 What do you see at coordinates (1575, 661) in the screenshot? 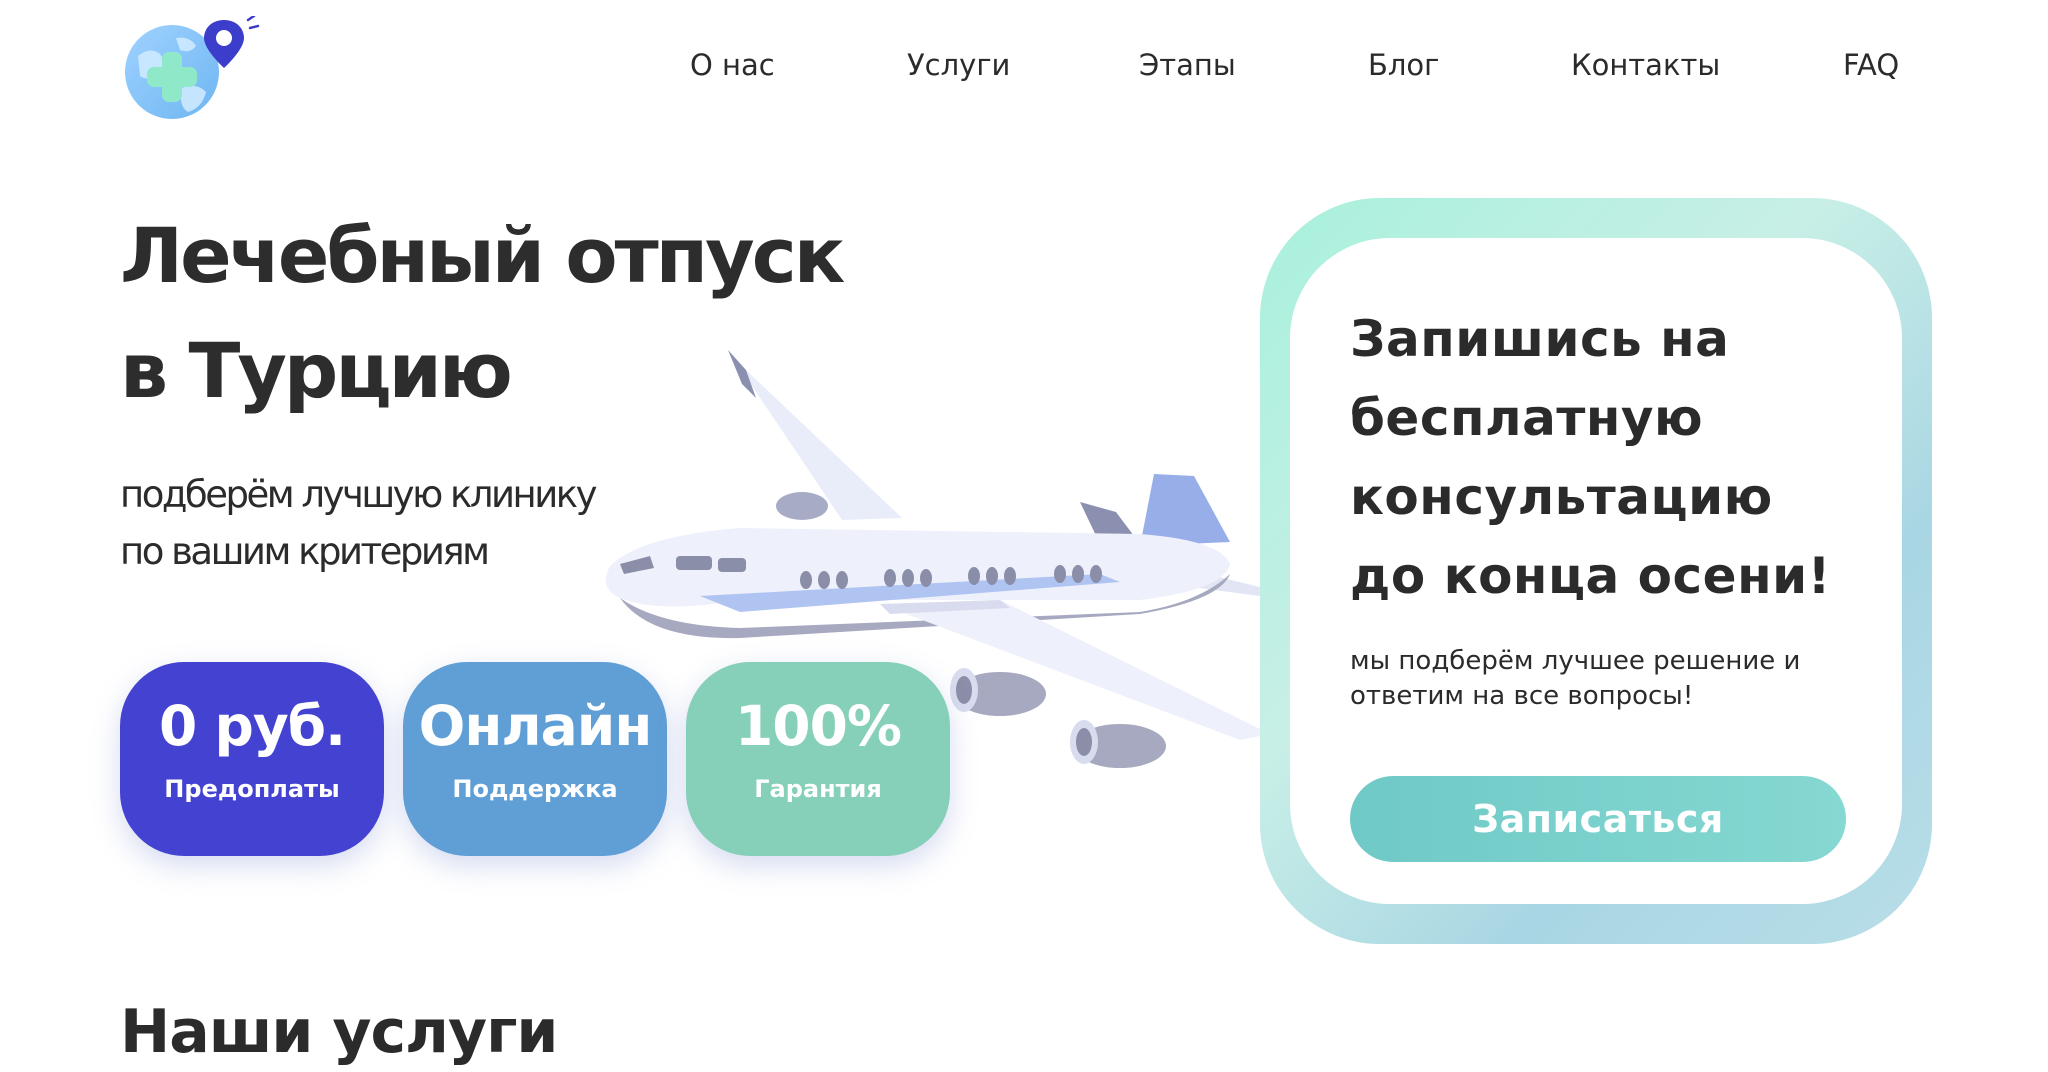
I see `consultation-description-line: мы подберём лучшее решение и` at bounding box center [1575, 661].